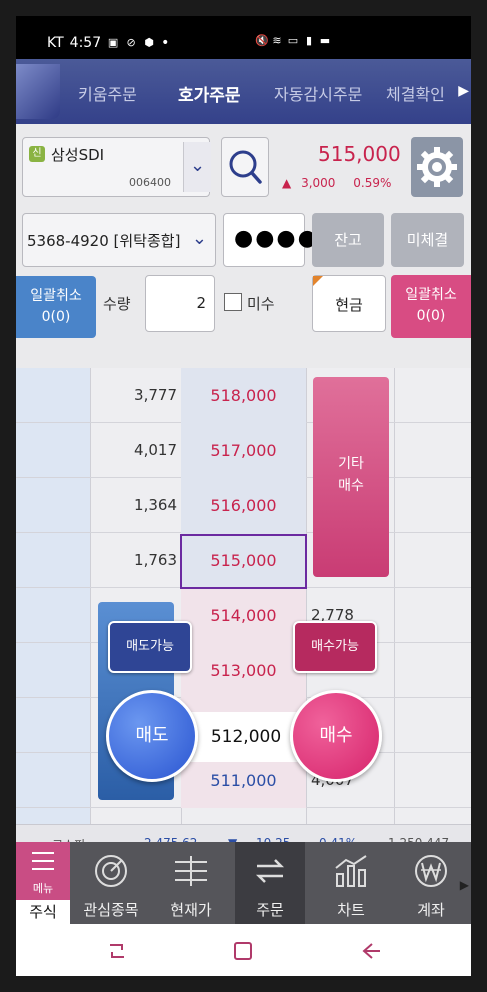 Image resolution: width=487 pixels, height=992 pixels. What do you see at coordinates (113, 42) in the screenshot?
I see `gallery-icon: ▣` at bounding box center [113, 42].